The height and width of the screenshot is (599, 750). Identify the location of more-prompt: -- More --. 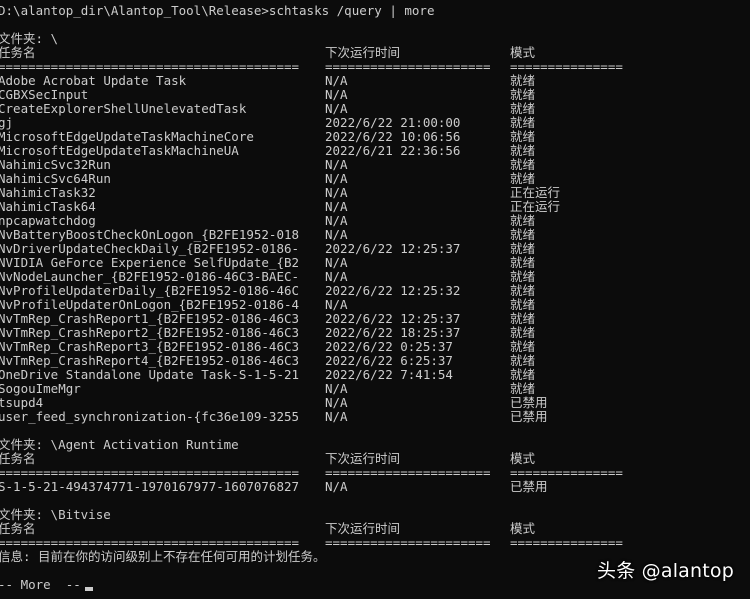
(40, 584).